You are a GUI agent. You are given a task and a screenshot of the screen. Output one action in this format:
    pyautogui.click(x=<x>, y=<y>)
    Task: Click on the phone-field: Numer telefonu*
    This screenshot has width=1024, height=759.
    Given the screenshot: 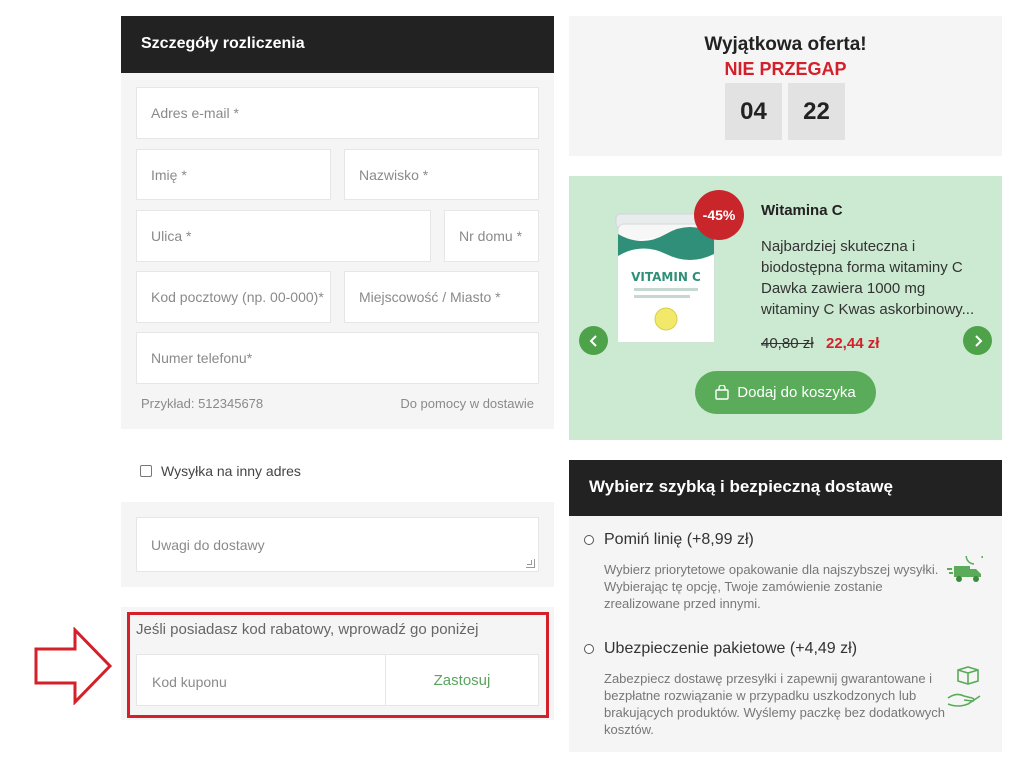 What is the action you would take?
    pyautogui.click(x=337, y=358)
    